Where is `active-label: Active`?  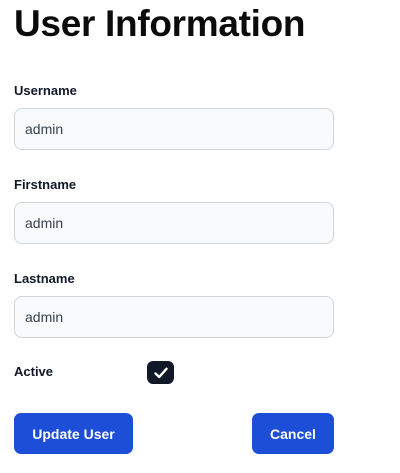
active-label: Active is located at coordinates (34, 371).